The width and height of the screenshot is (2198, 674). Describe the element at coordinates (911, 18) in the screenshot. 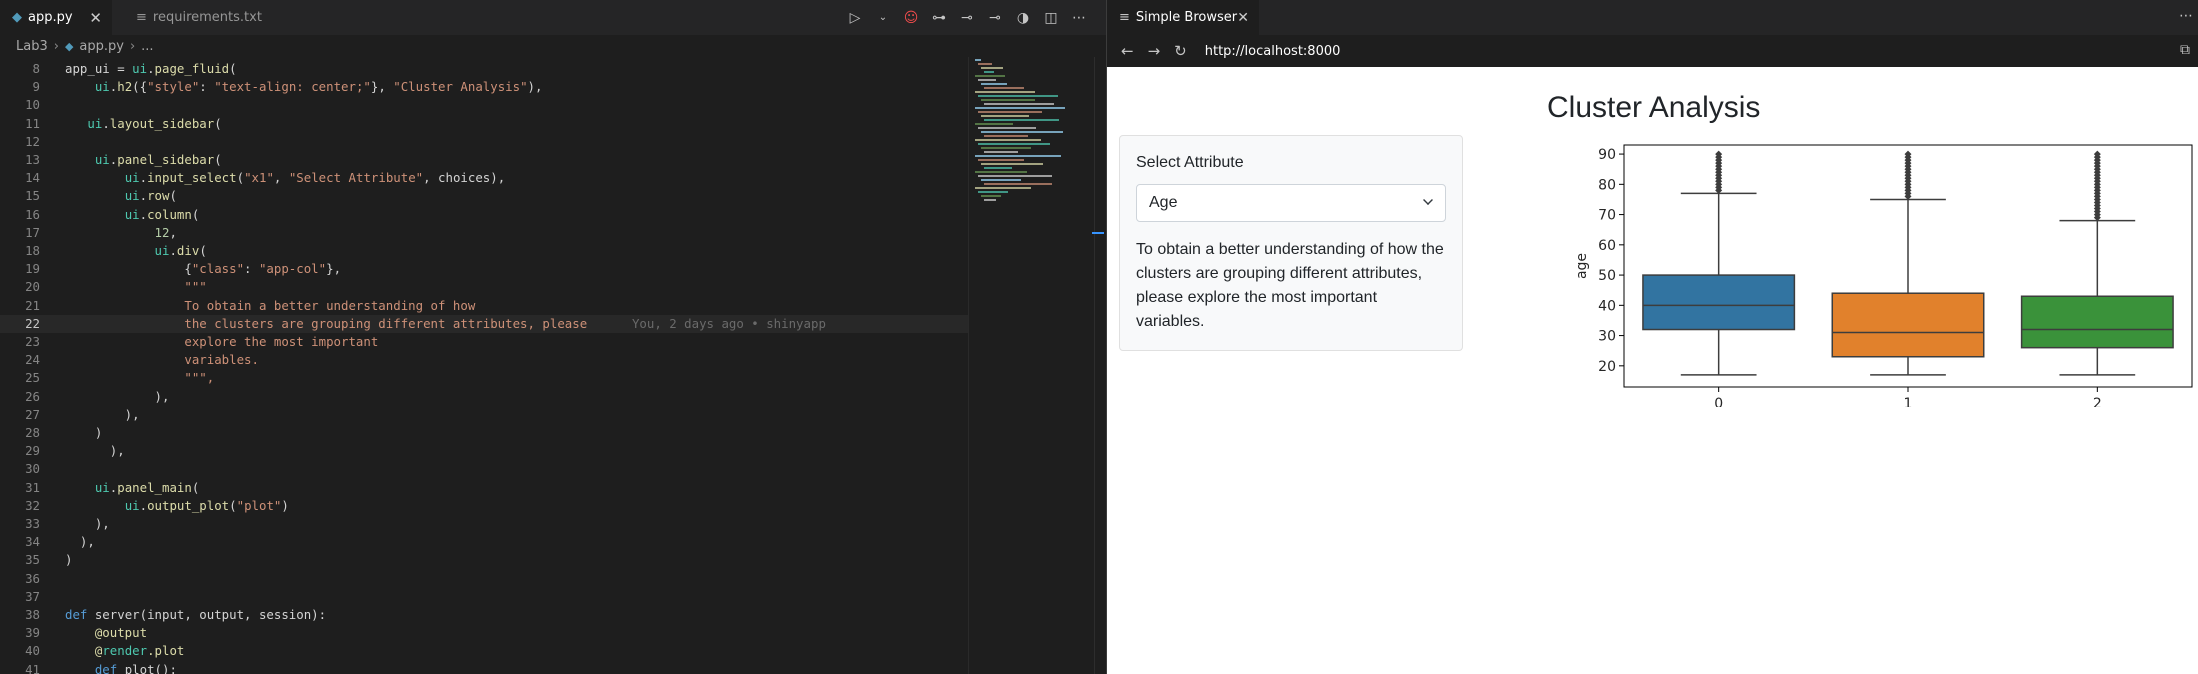

I see `copilot-icon: ☺` at that location.